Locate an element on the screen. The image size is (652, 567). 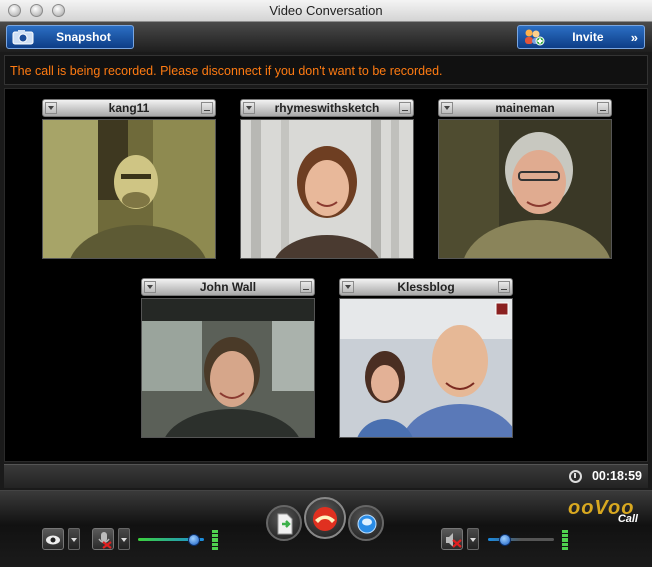
speaker-muted-icon is located at coordinates (453, 542).